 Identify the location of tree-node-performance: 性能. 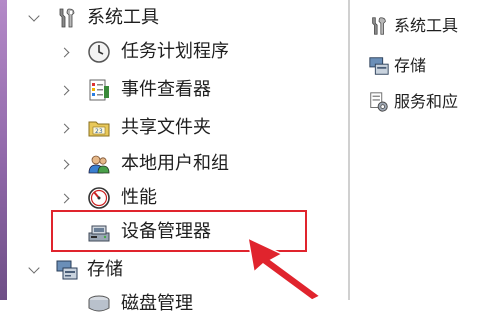
(172, 198).